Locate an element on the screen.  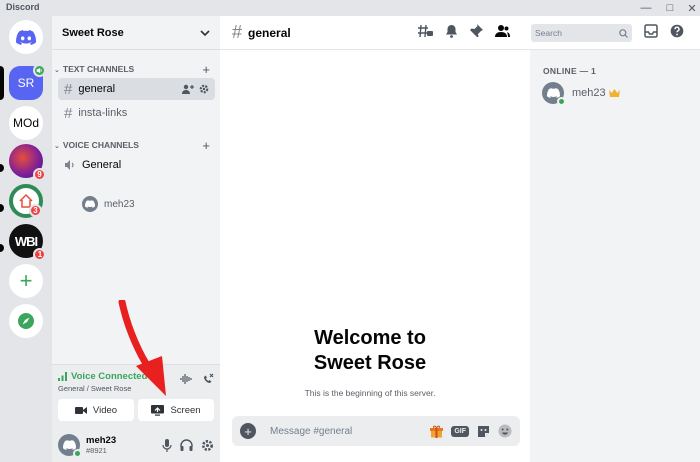
category-label: TEXT CHANNELS is located at coordinates (98, 69).